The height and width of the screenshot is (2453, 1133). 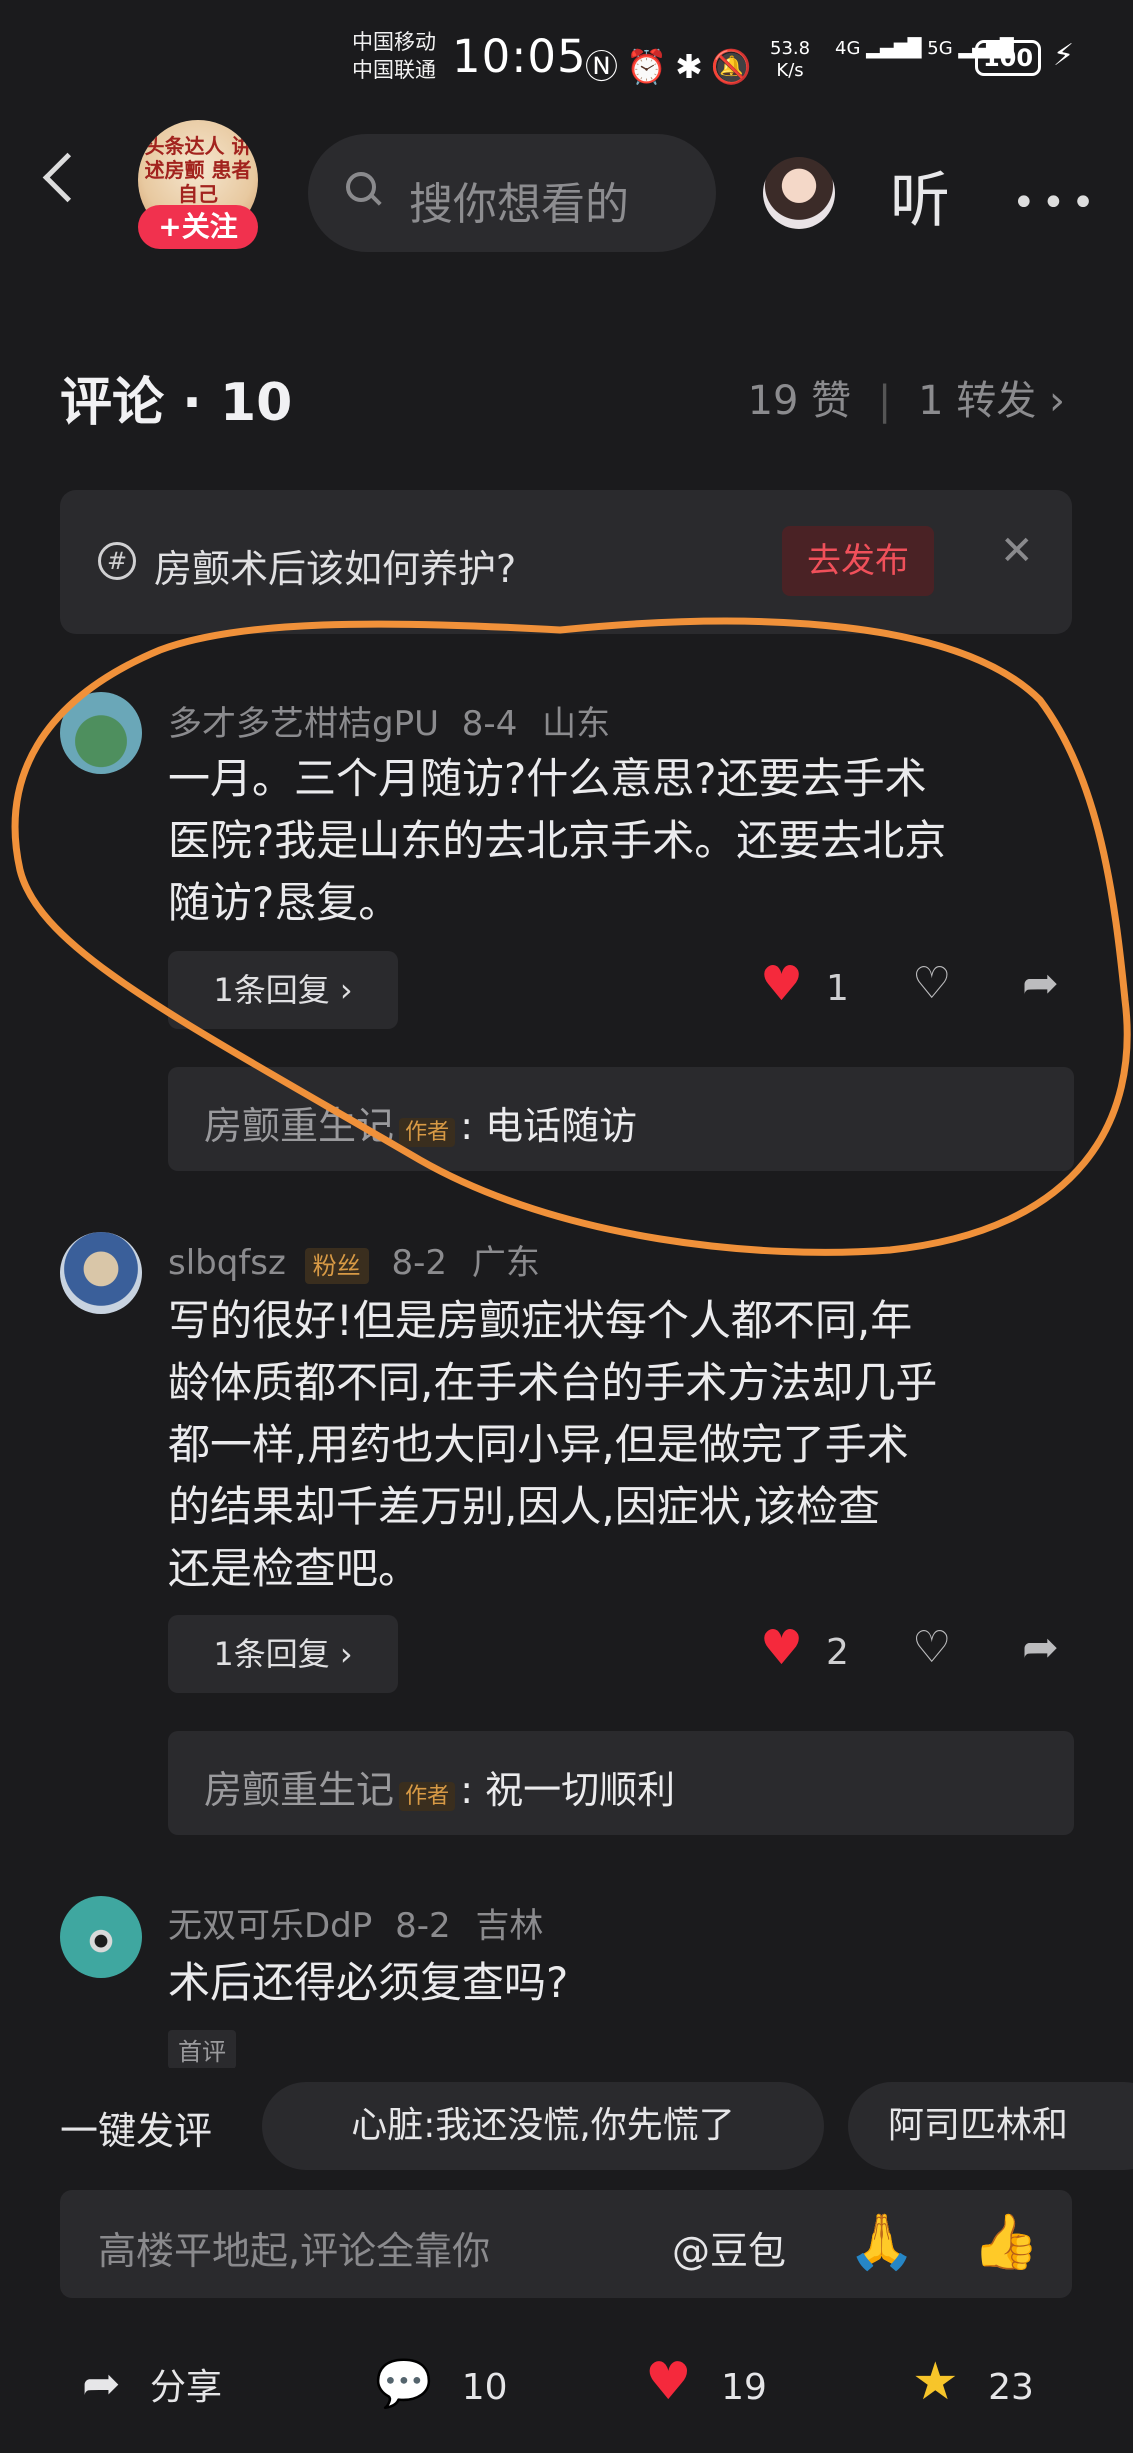 What do you see at coordinates (519, 56) in the screenshot?
I see `status-clock: 10:05` at bounding box center [519, 56].